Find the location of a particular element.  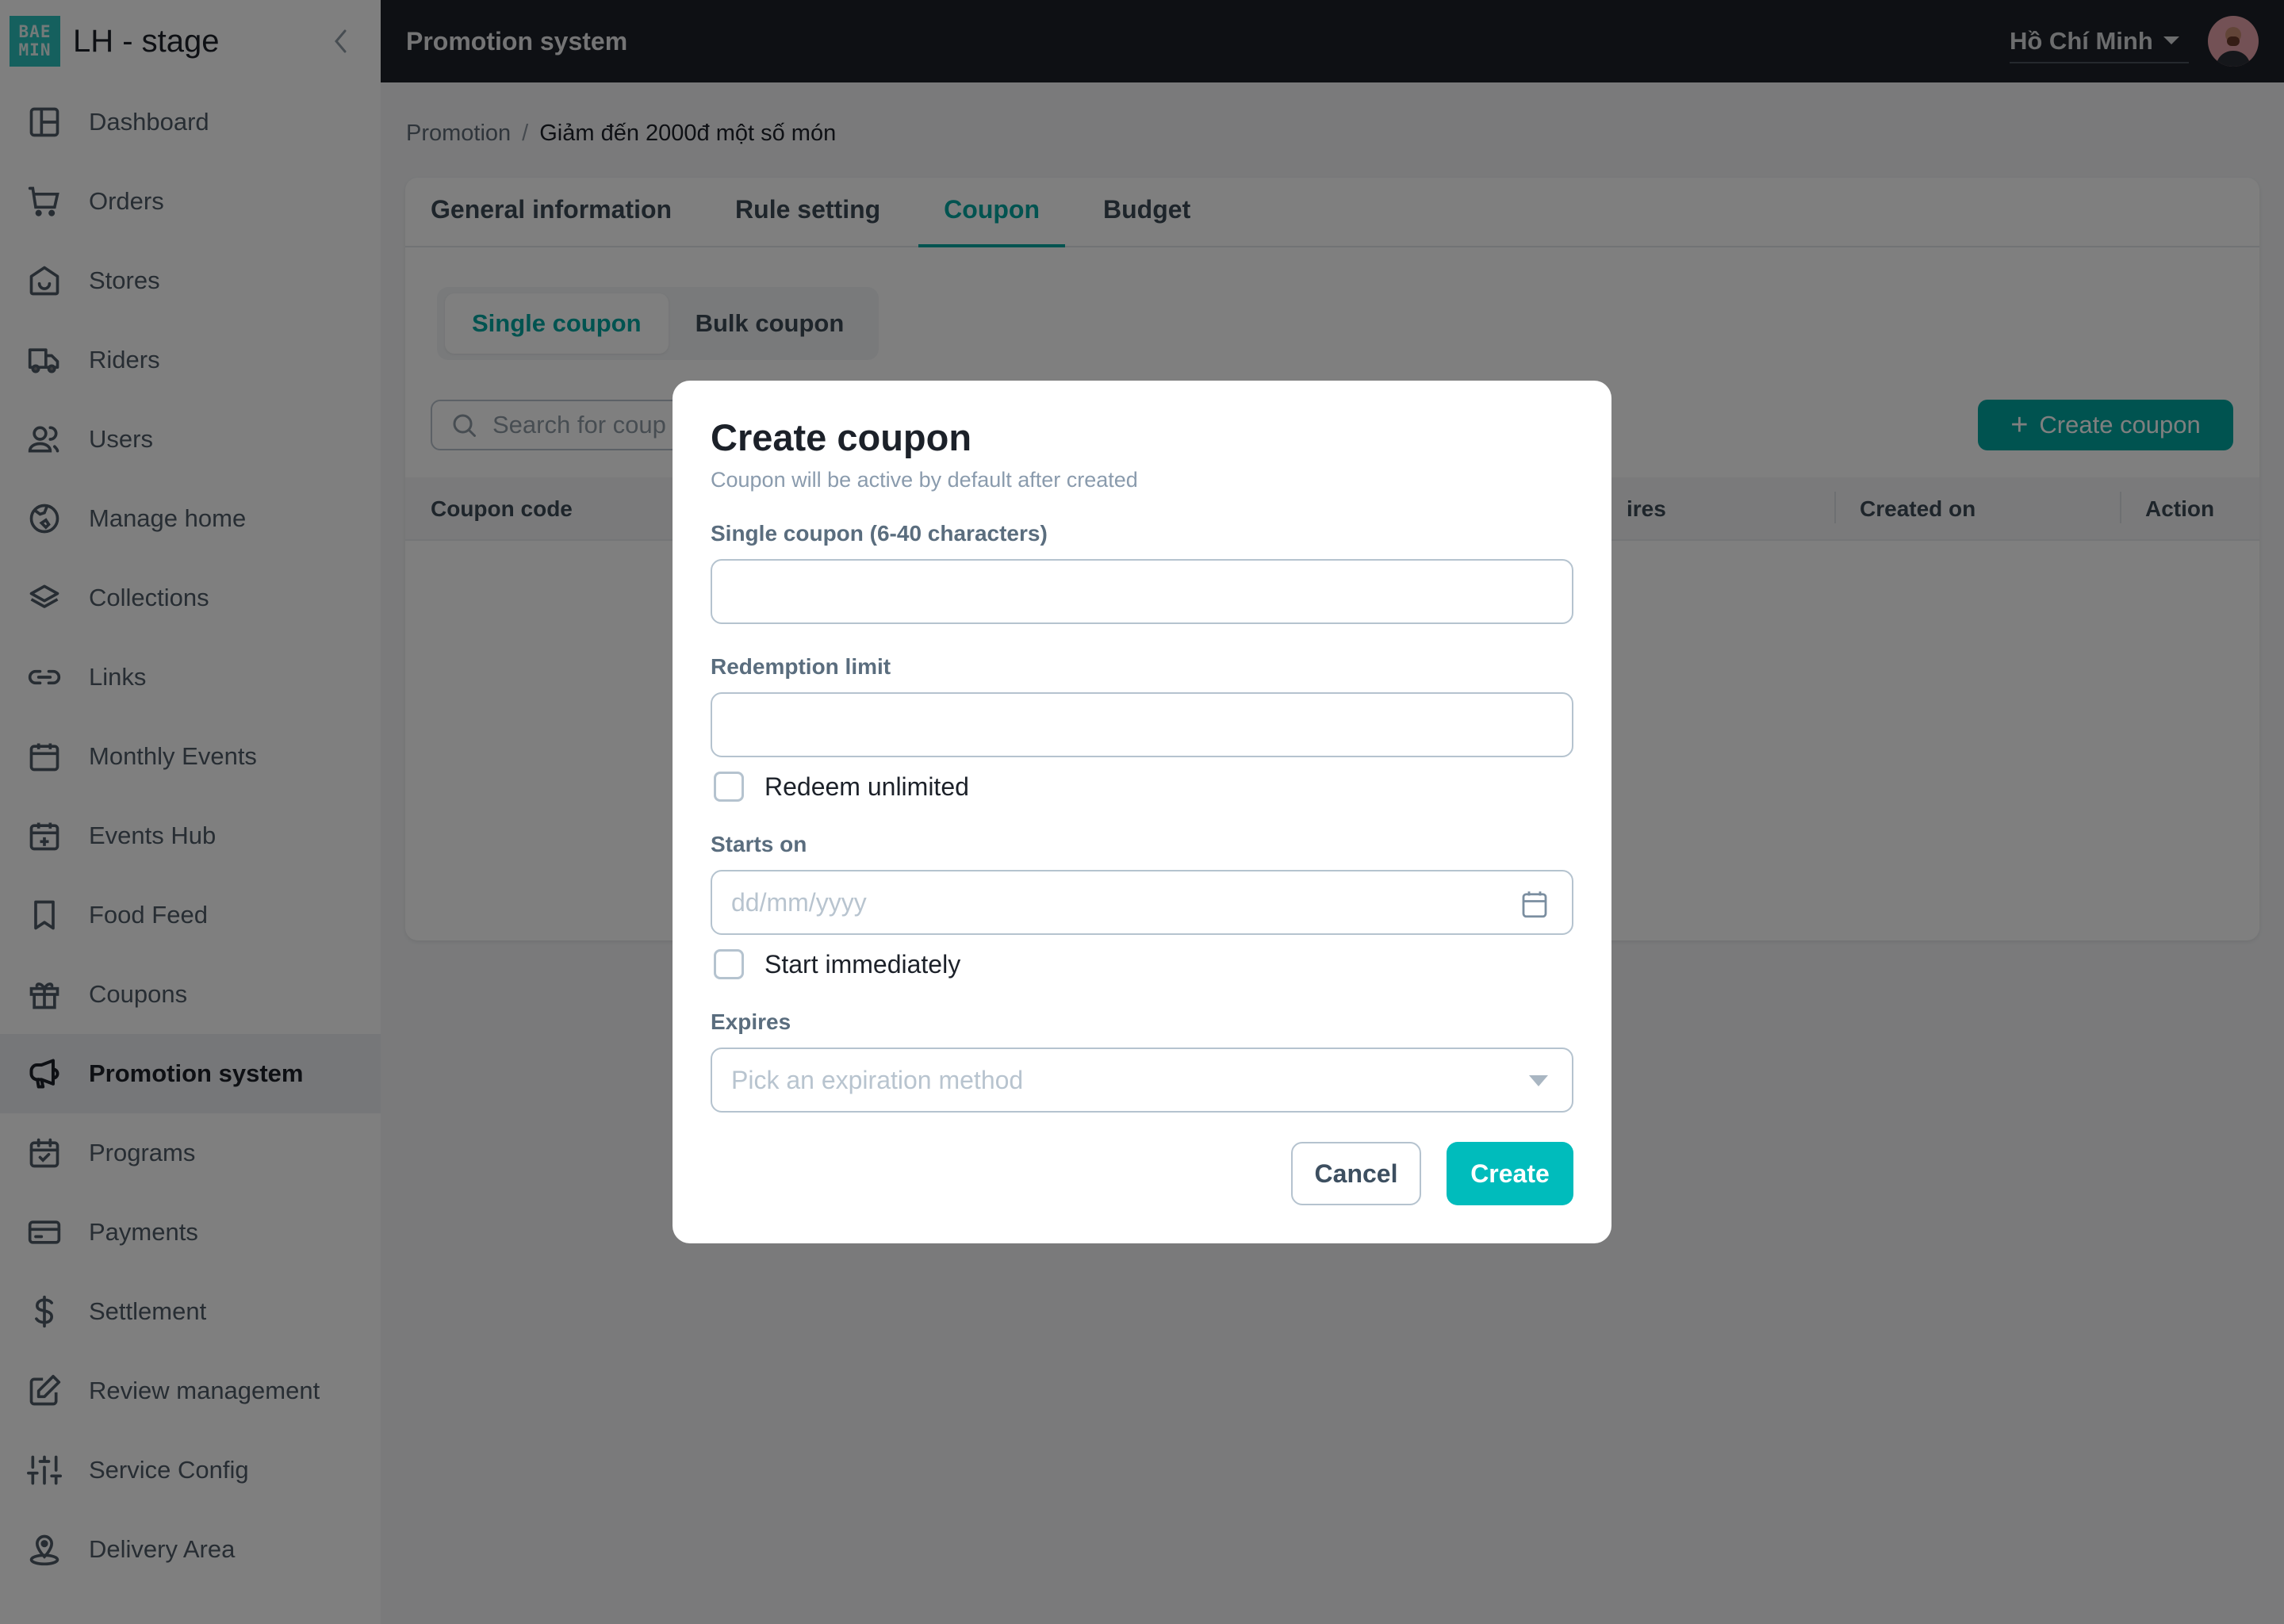

single-coupon-input is located at coordinates (1142, 592).